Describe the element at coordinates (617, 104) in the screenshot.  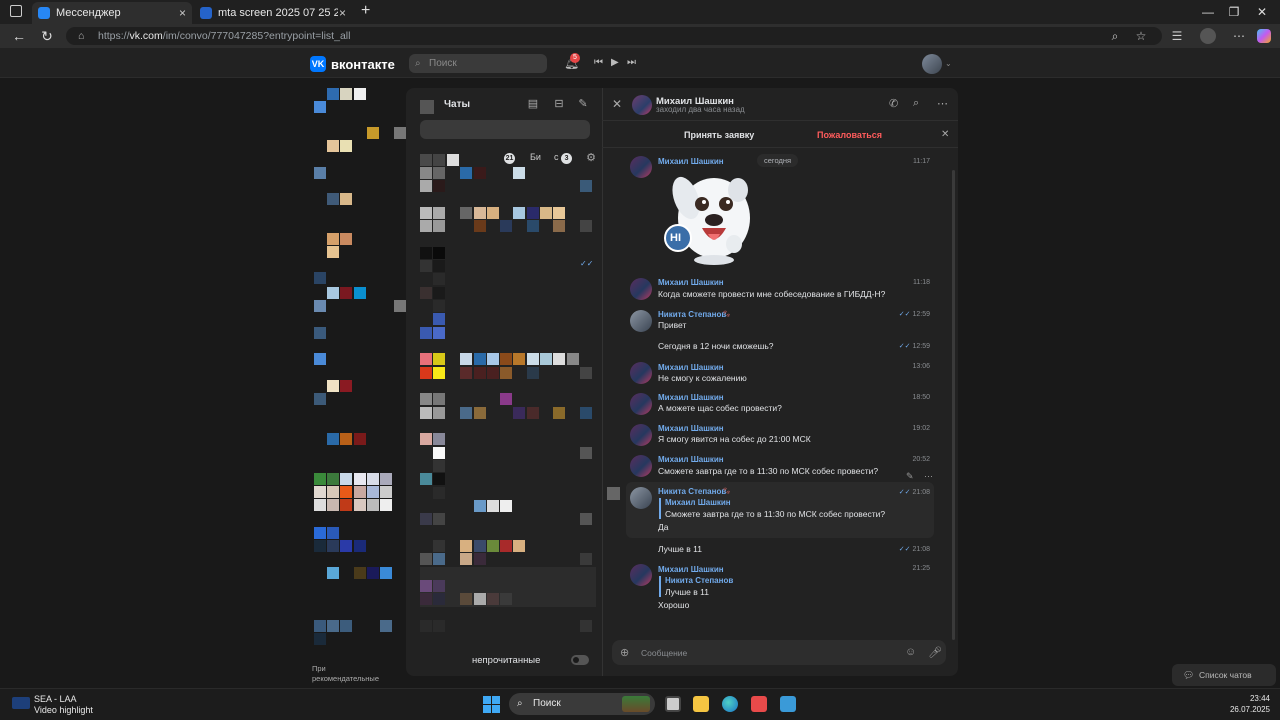
I see `close-chat-icon: ✕` at that location.